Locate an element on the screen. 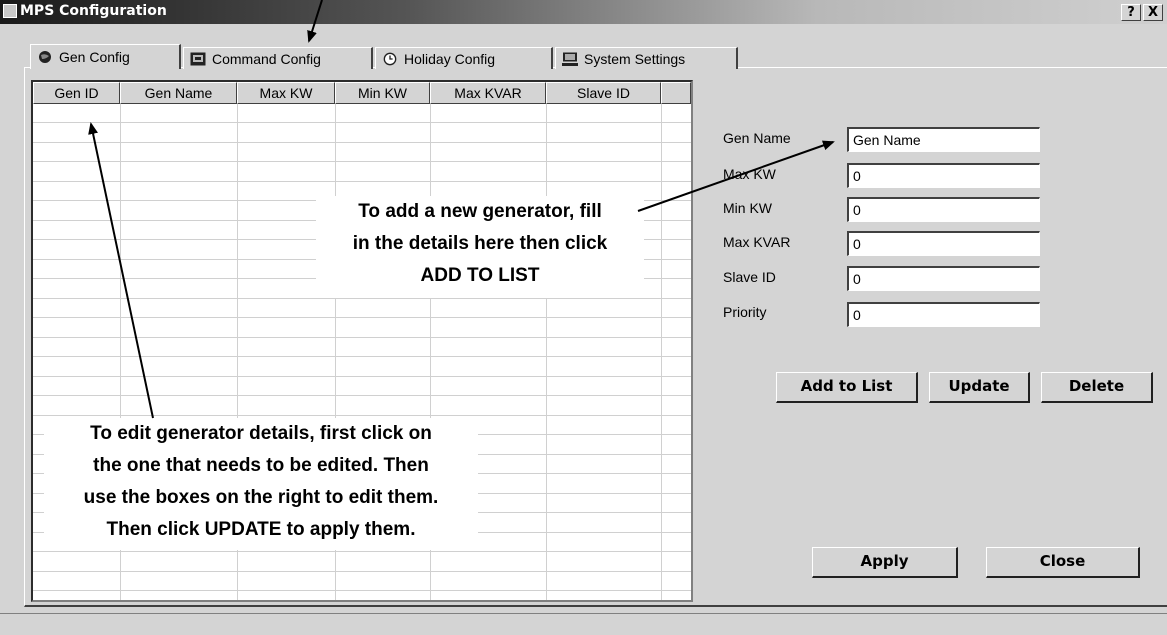 The height and width of the screenshot is (635, 1167). add-to-list-button: Add to List is located at coordinates (847, 387).